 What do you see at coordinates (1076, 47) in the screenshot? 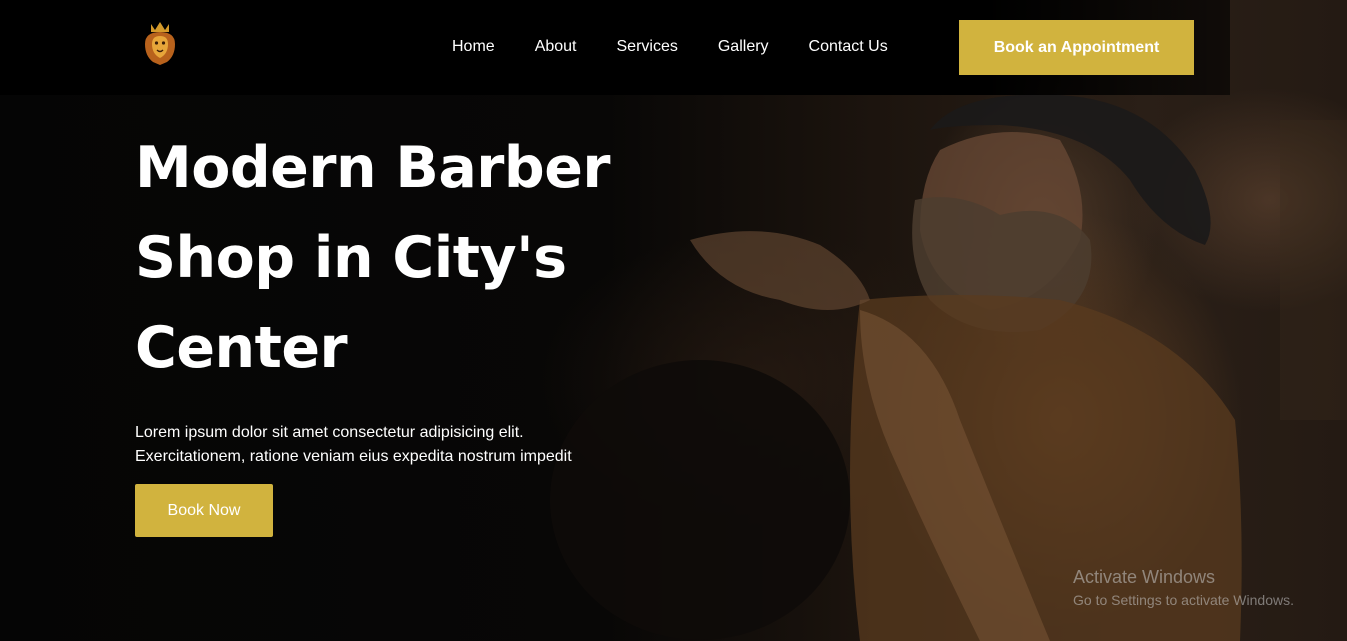
I see `book-appointment-button: Book an Appointment` at bounding box center [1076, 47].